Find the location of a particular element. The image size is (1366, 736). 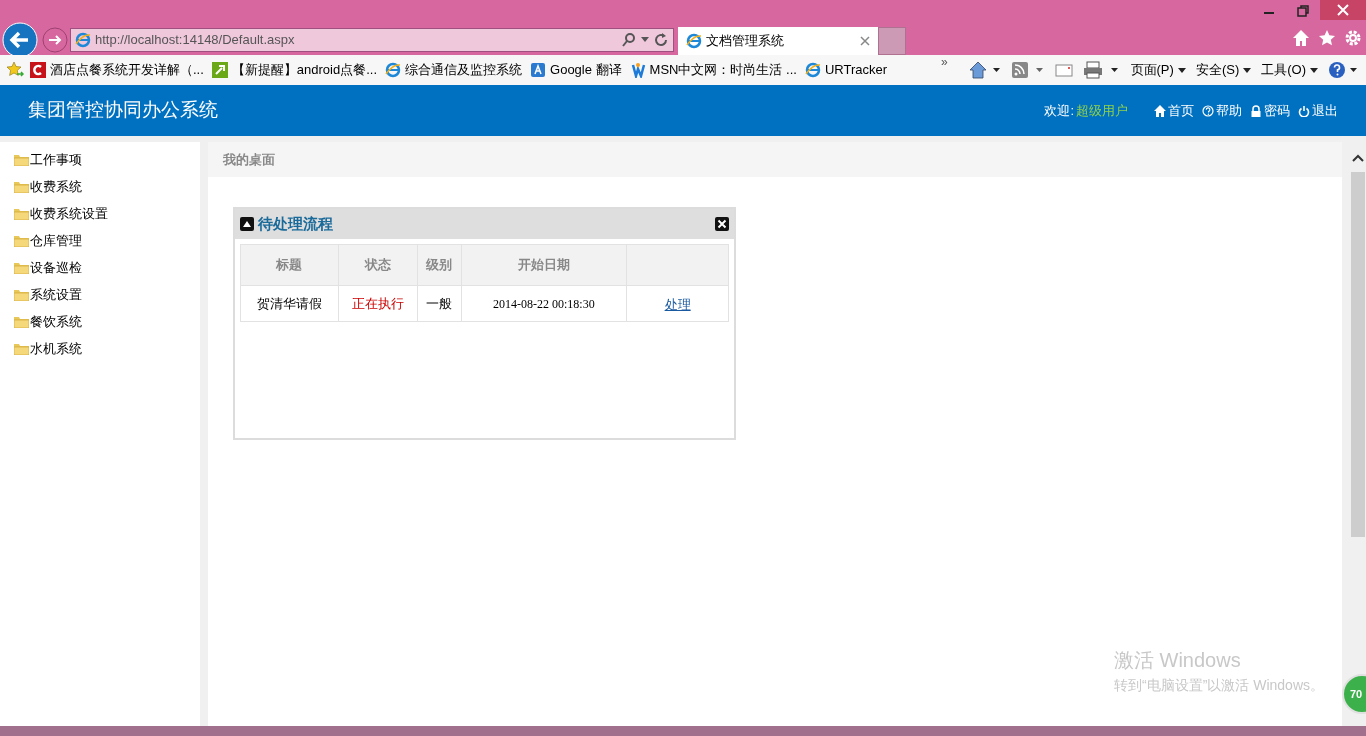

sidebar-item: 系统设置 is located at coordinates (107, 294).